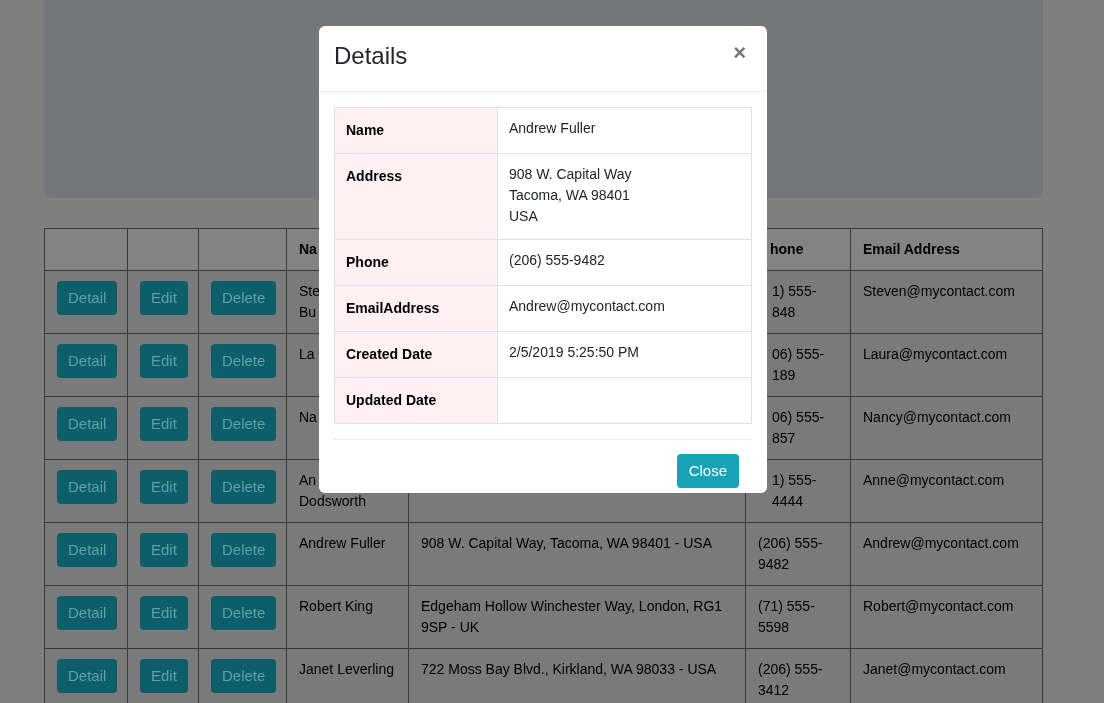  I want to click on field-label: Name, so click(365, 130).